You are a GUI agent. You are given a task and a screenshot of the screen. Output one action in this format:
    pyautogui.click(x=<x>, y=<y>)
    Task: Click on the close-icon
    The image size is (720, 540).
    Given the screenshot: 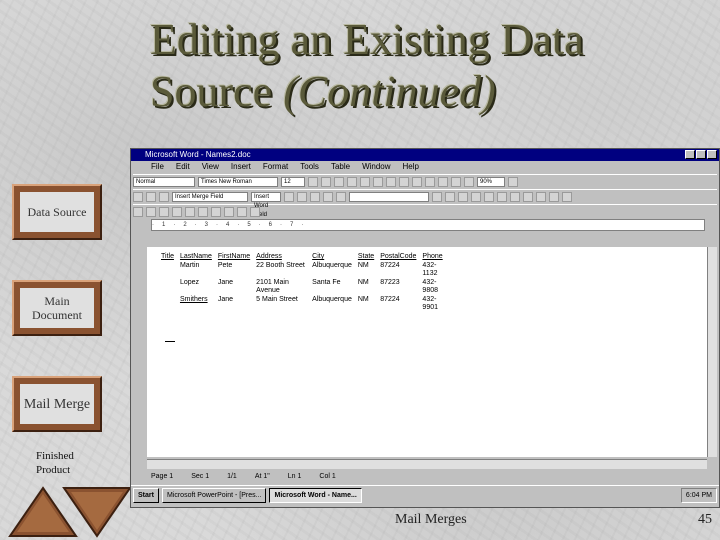 What is the action you would take?
    pyautogui.click(x=712, y=154)
    